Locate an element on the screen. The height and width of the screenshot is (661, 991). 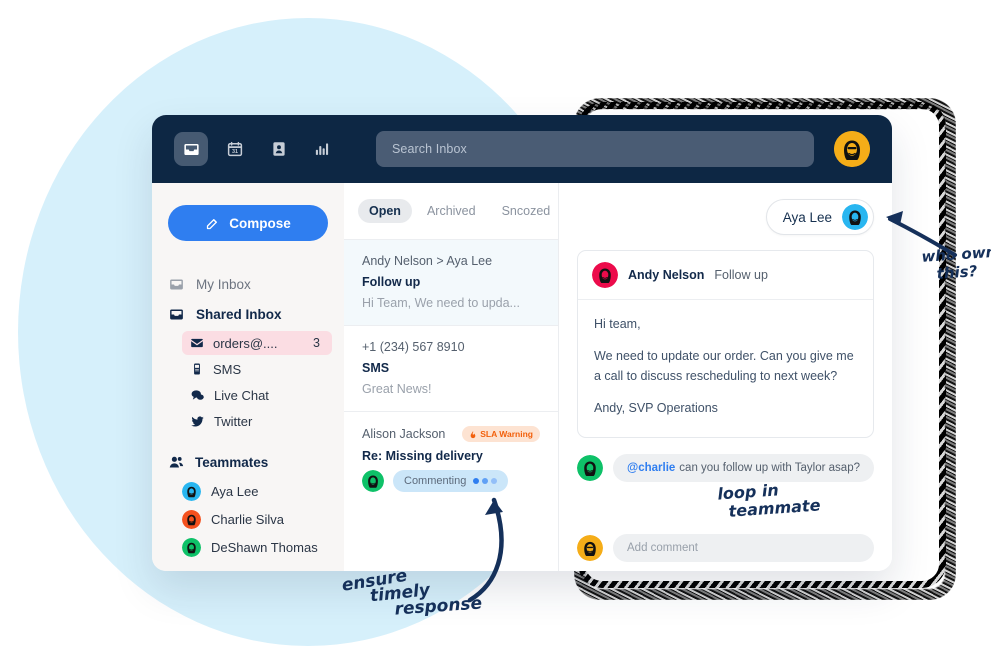
annotation-line: this? is located at coordinates (957, 272).